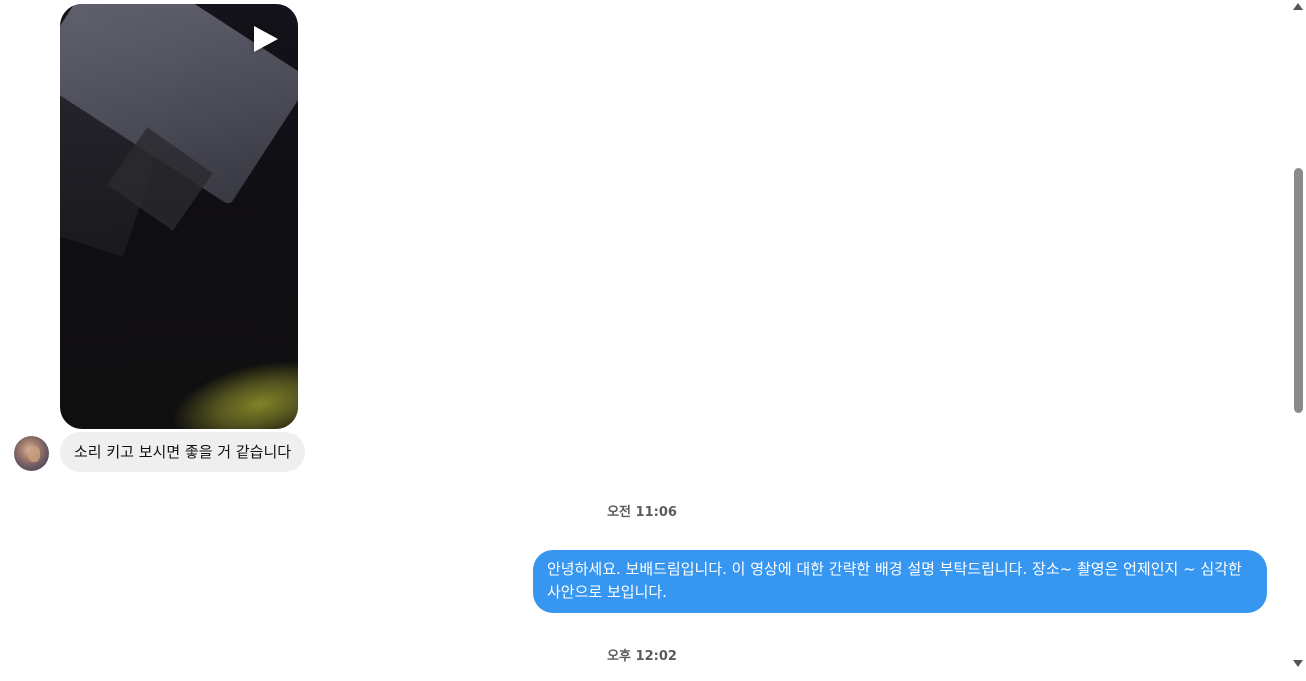 The height and width of the screenshot is (681, 1306). What do you see at coordinates (230, 387) in the screenshot?
I see `video-frame-glow` at bounding box center [230, 387].